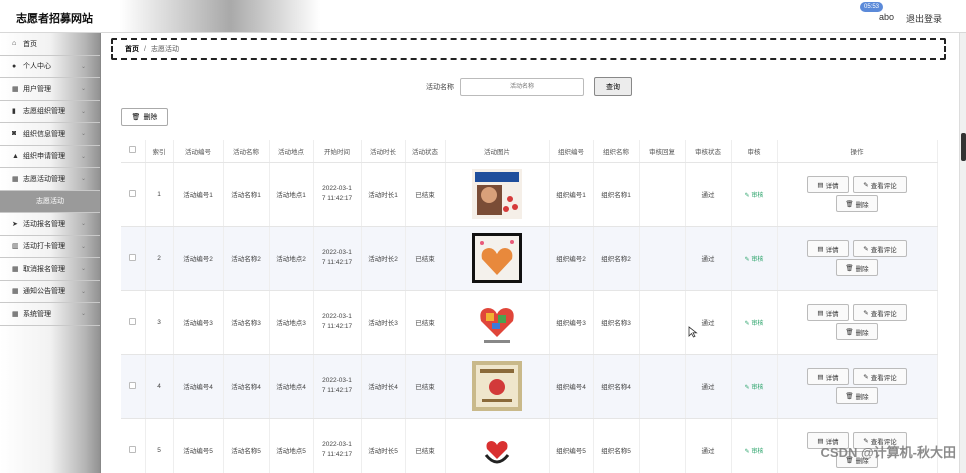 The width and height of the screenshot is (966, 473). I want to click on clock-badge: 05:53, so click(872, 7).